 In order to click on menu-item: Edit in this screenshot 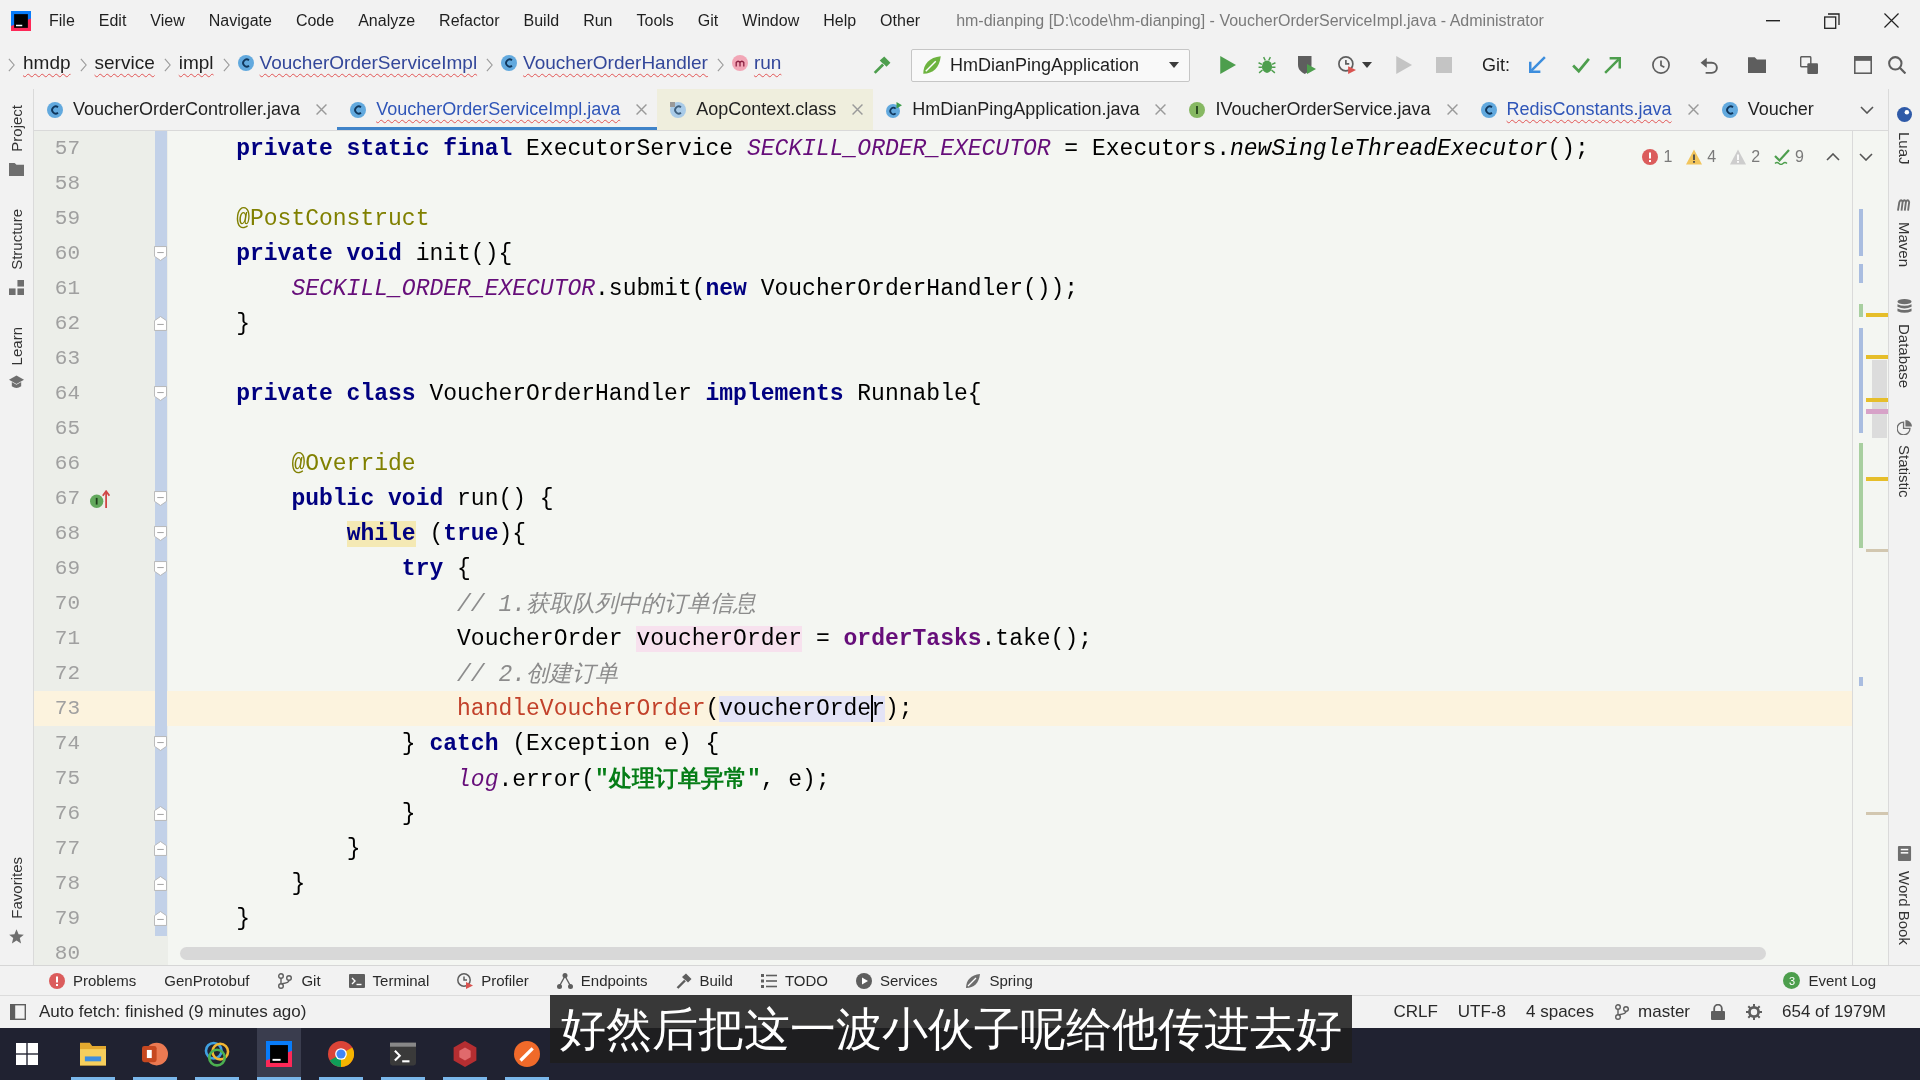, I will do `click(112, 20)`.